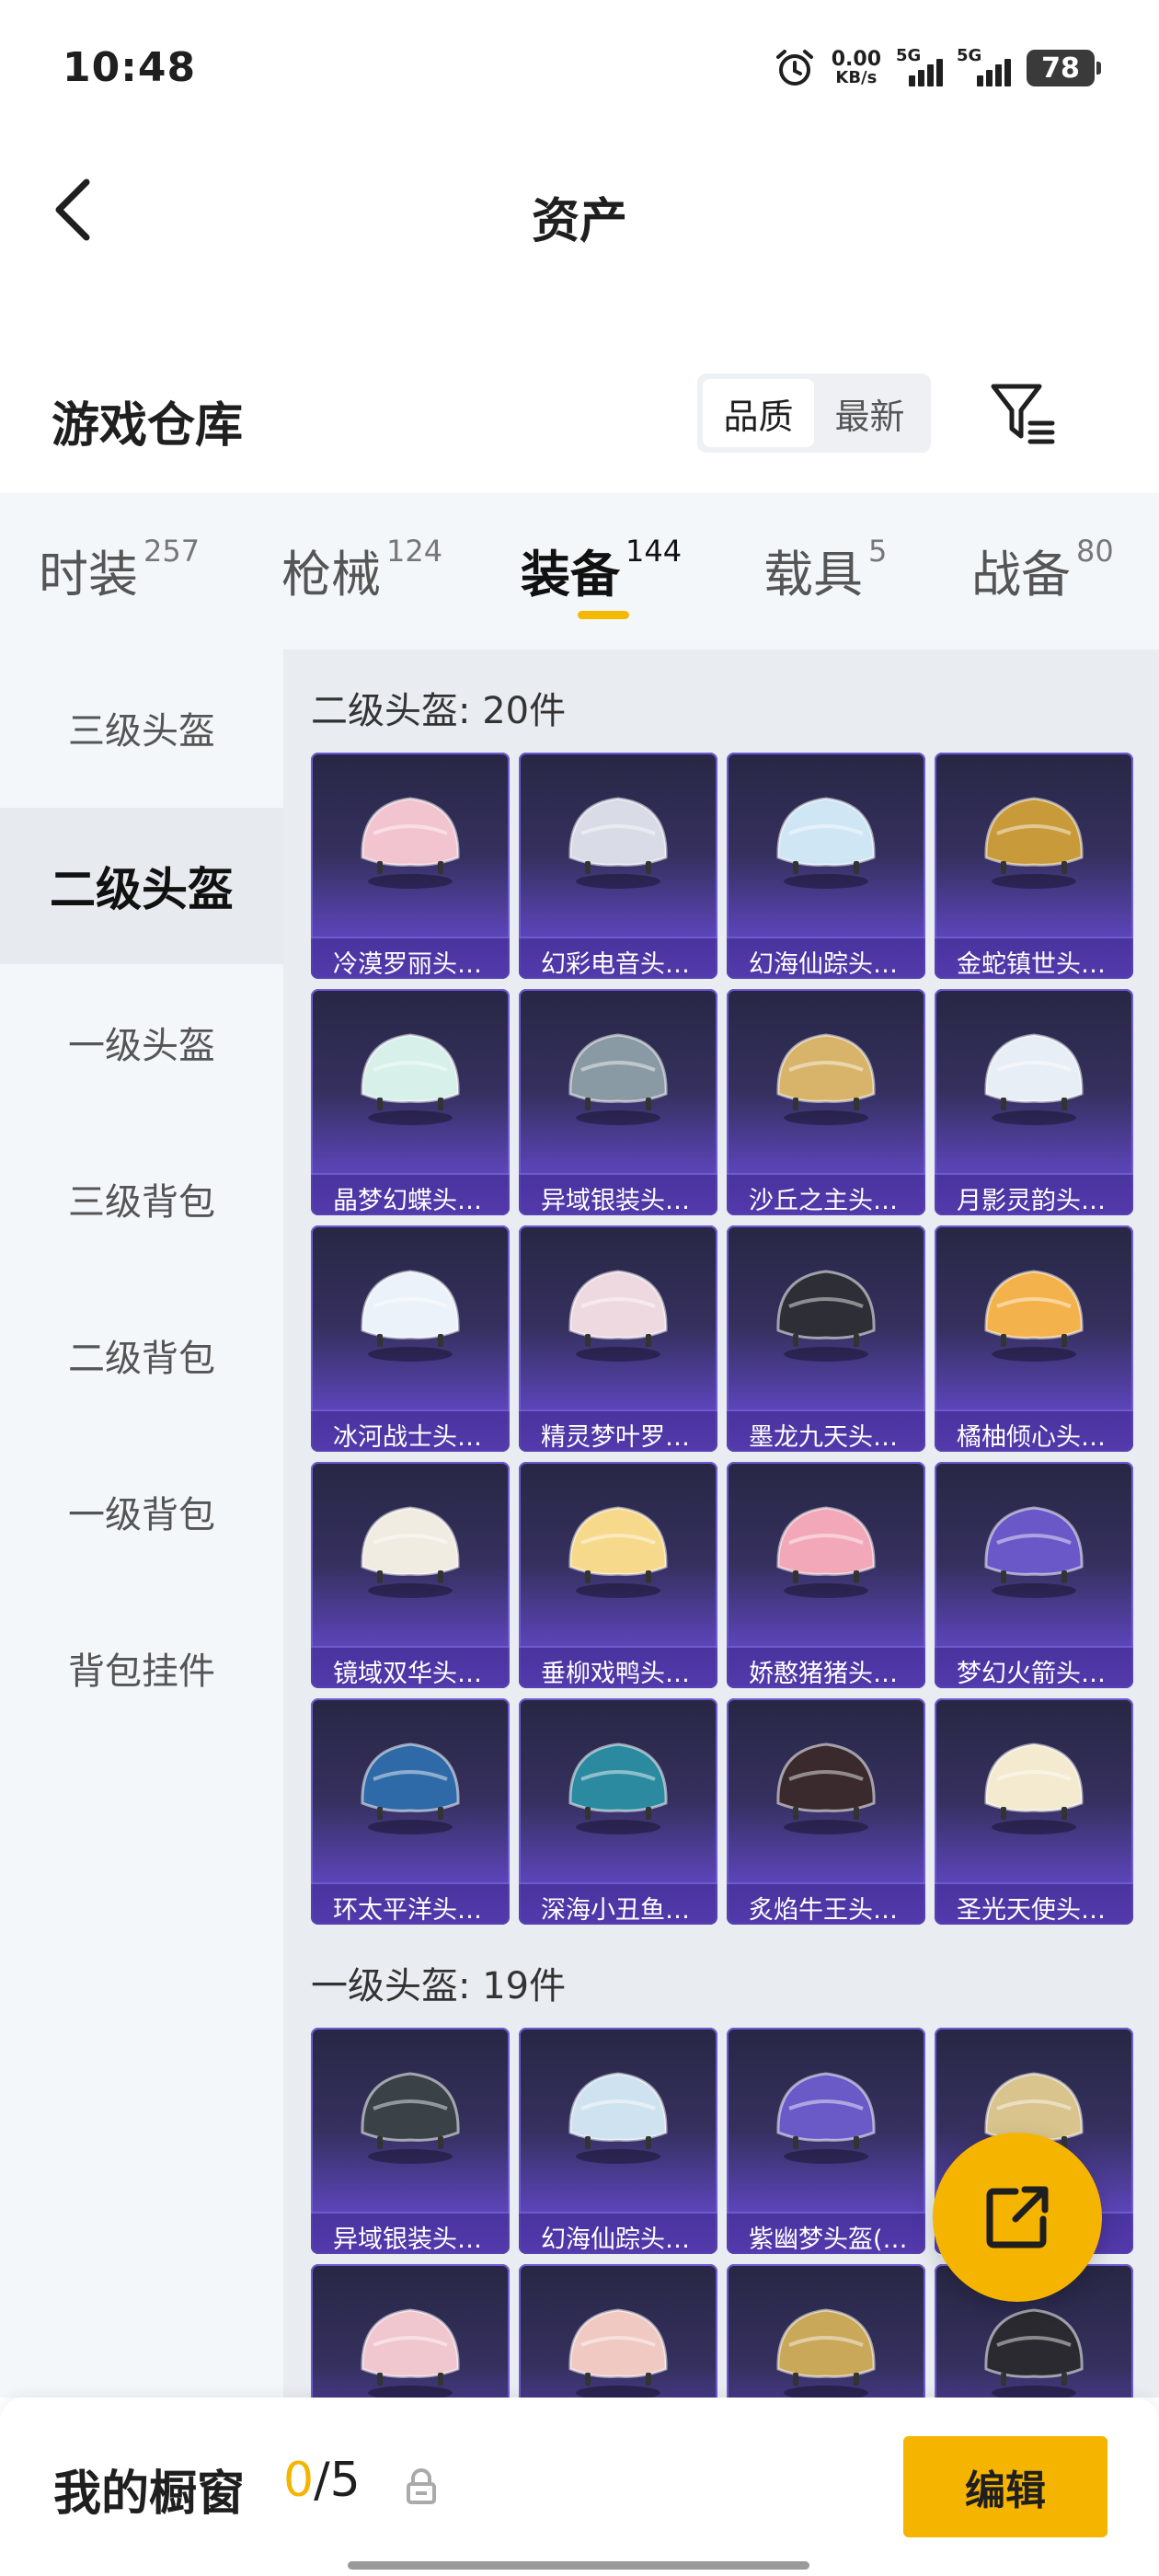 The image size is (1159, 2576). I want to click on tab-count: 144, so click(654, 551).